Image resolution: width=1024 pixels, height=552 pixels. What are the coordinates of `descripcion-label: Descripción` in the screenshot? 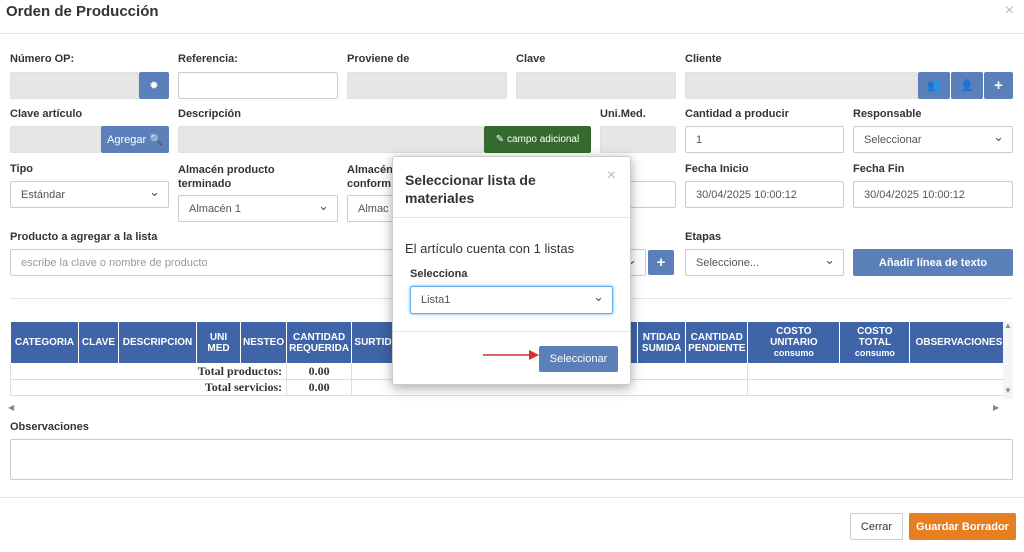 It's located at (209, 114).